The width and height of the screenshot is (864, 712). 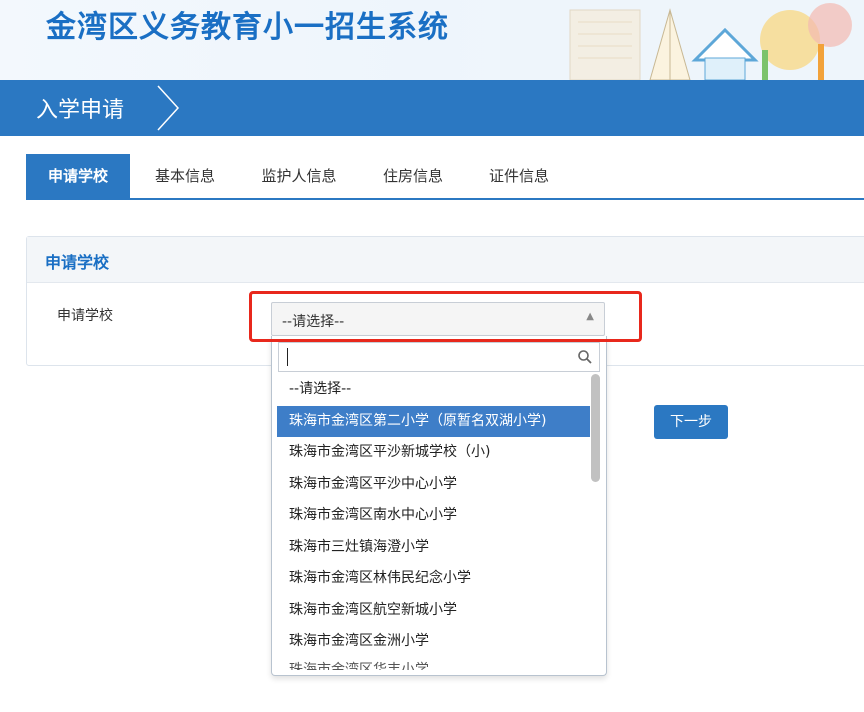 What do you see at coordinates (433, 453) in the screenshot?
I see `school-option: 珠海市金湾区平沙新城学校（小)` at bounding box center [433, 453].